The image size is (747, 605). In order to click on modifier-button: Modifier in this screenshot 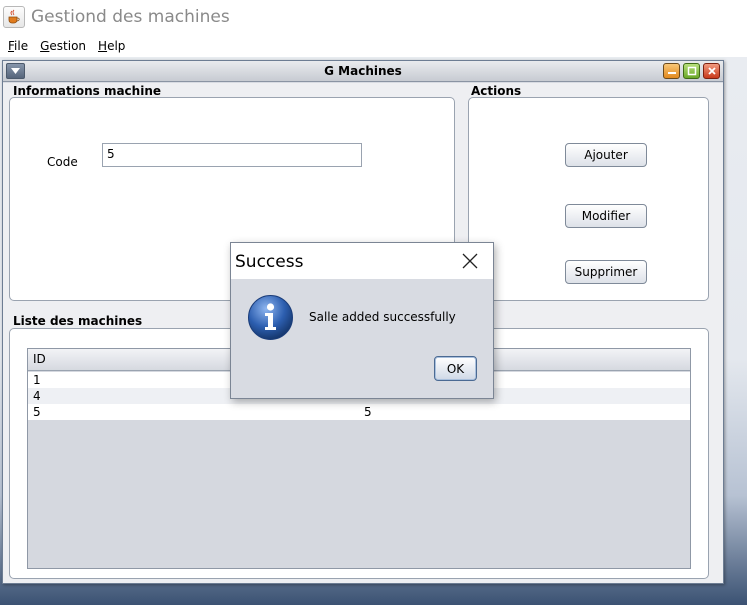, I will do `click(606, 216)`.